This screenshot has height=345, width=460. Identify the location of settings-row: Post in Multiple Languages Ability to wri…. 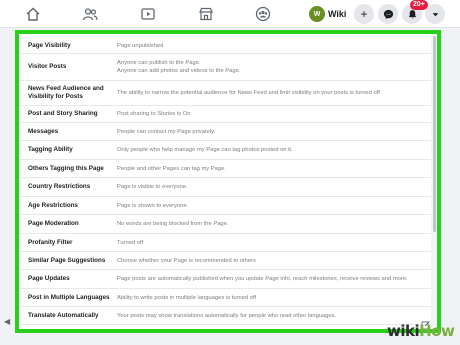
(225, 298).